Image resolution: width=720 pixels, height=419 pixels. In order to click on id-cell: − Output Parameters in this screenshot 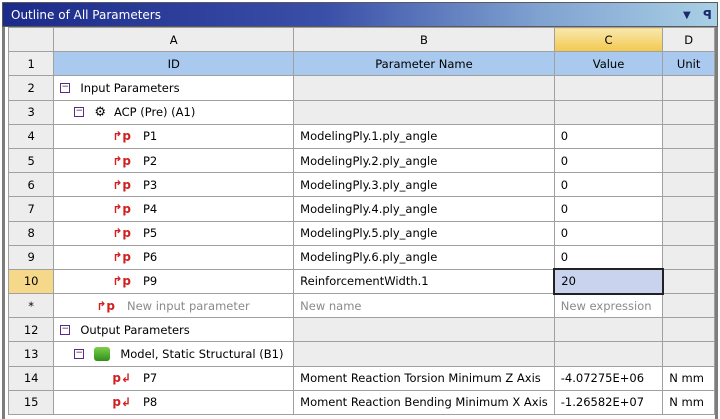, I will do `click(174, 330)`.